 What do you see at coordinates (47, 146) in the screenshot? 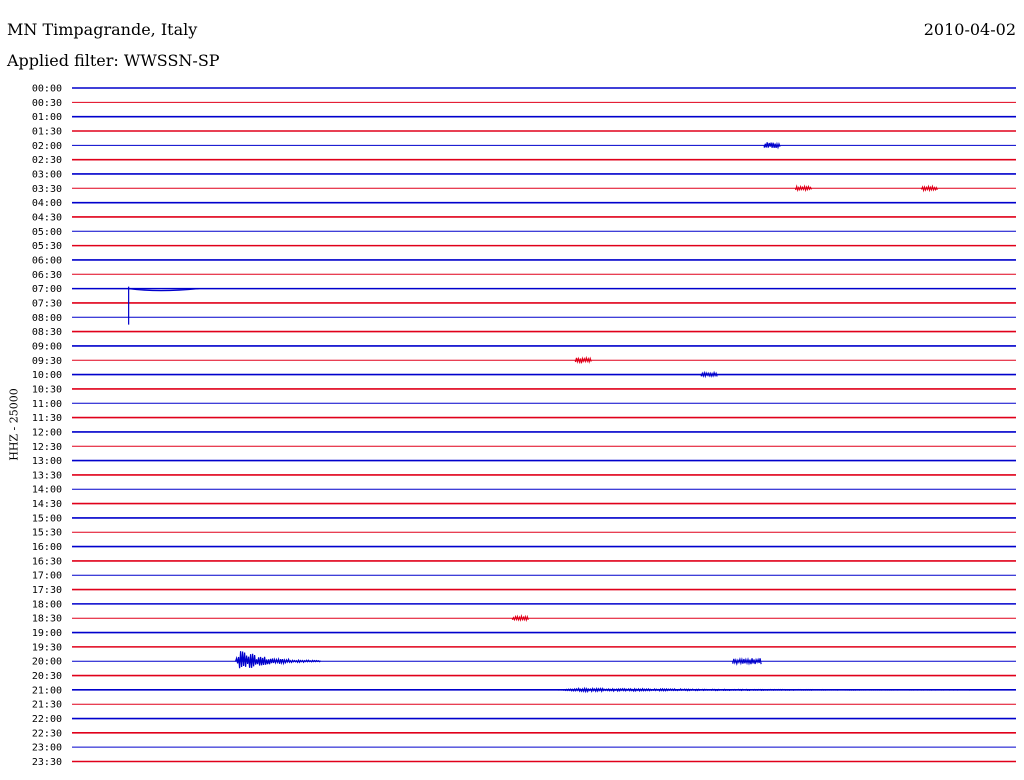
I see `row-time-label: 02:00` at bounding box center [47, 146].